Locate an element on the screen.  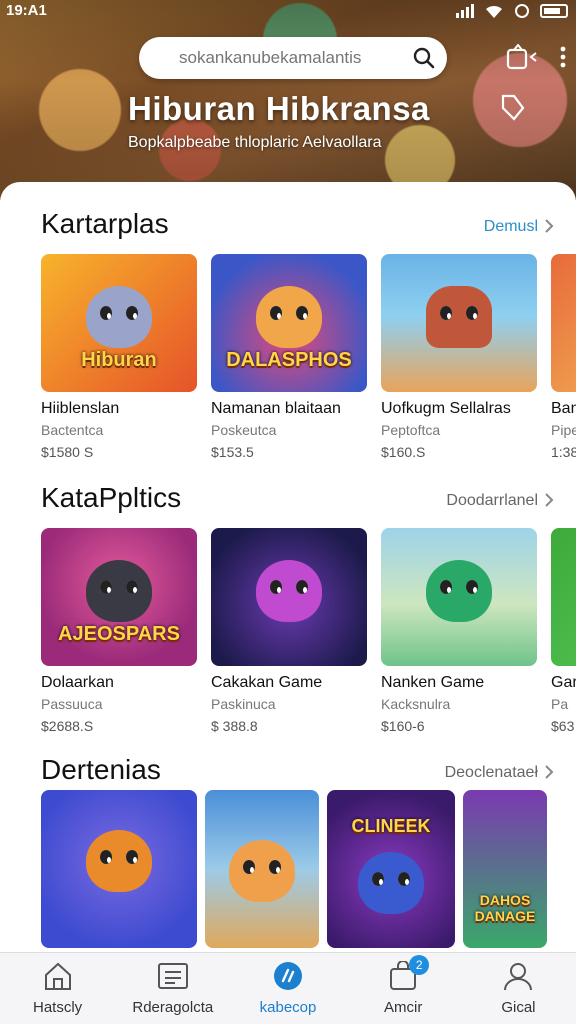
app-category: Pipe is located at coordinates (563, 430).